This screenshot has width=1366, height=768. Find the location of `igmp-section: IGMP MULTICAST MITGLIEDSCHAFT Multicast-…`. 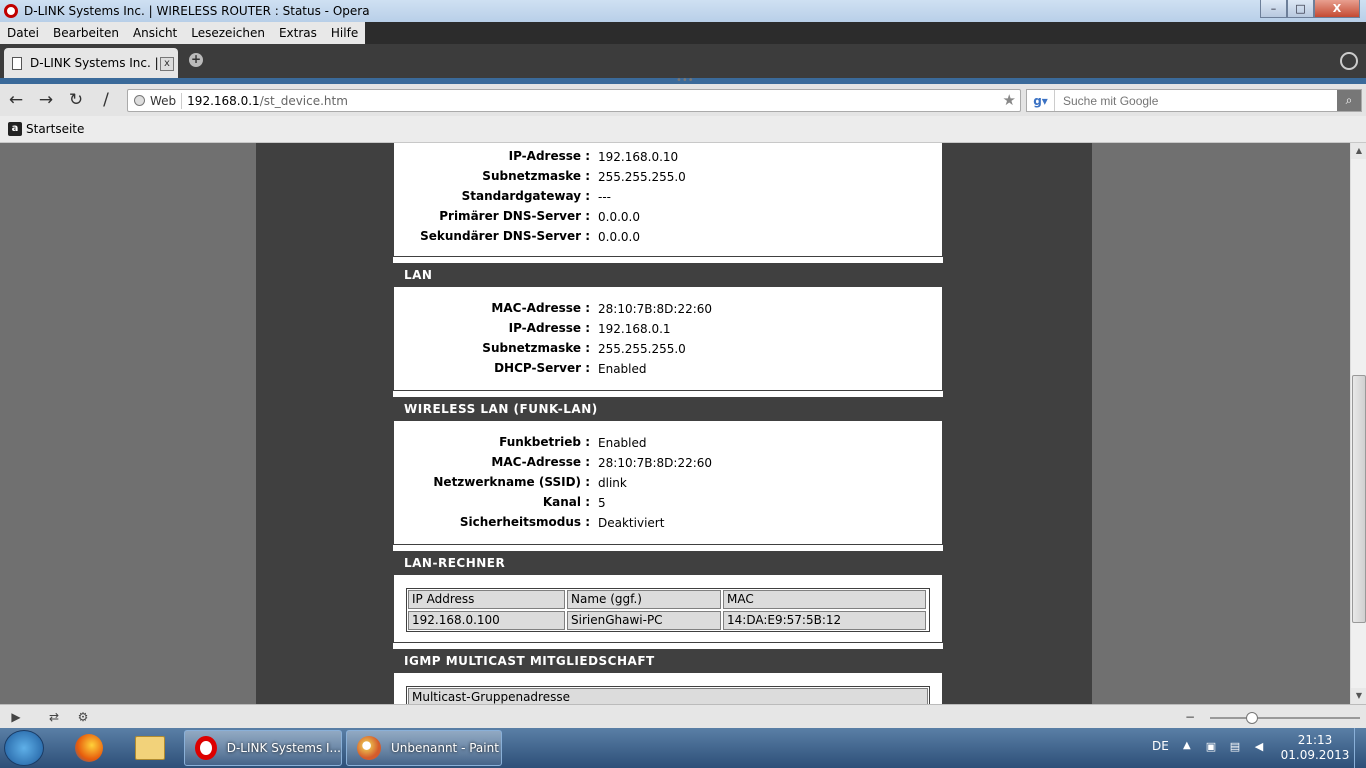

igmp-section: IGMP MULTICAST MITGLIEDSCHAFT Multicast-… is located at coordinates (668, 676).